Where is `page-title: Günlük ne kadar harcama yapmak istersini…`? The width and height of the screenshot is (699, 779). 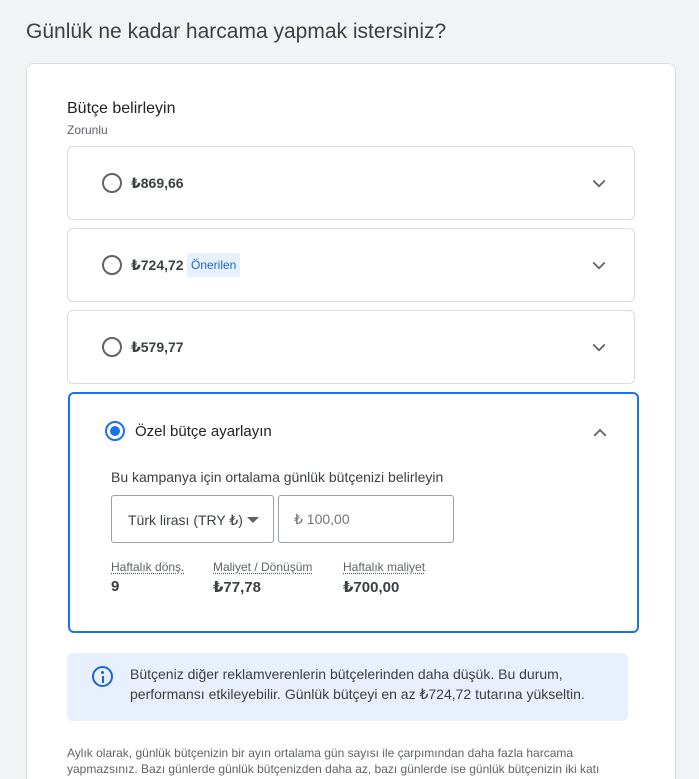 page-title: Günlük ne kadar harcama yapmak istersini… is located at coordinates (236, 31).